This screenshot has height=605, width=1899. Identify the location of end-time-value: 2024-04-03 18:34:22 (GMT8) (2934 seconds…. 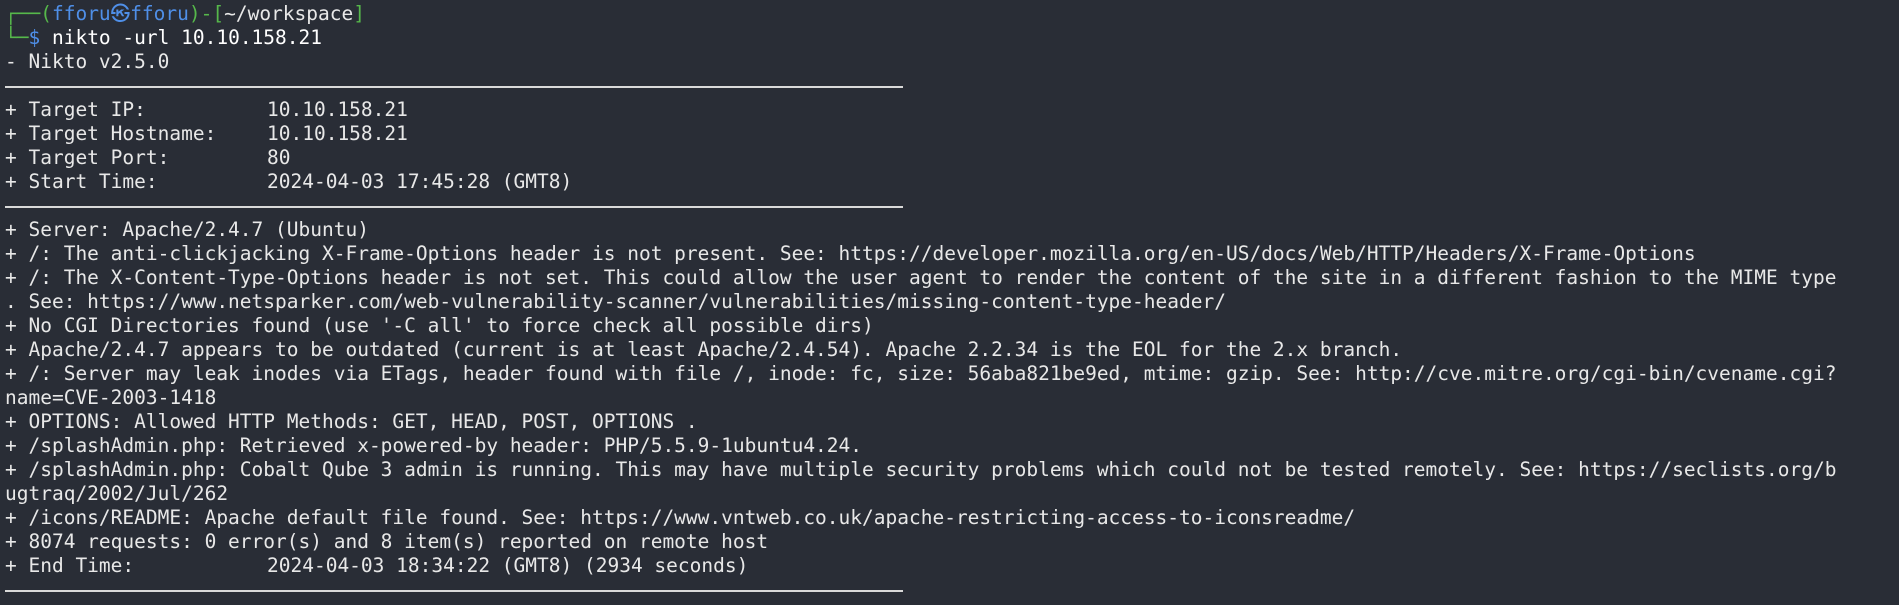
(508, 565).